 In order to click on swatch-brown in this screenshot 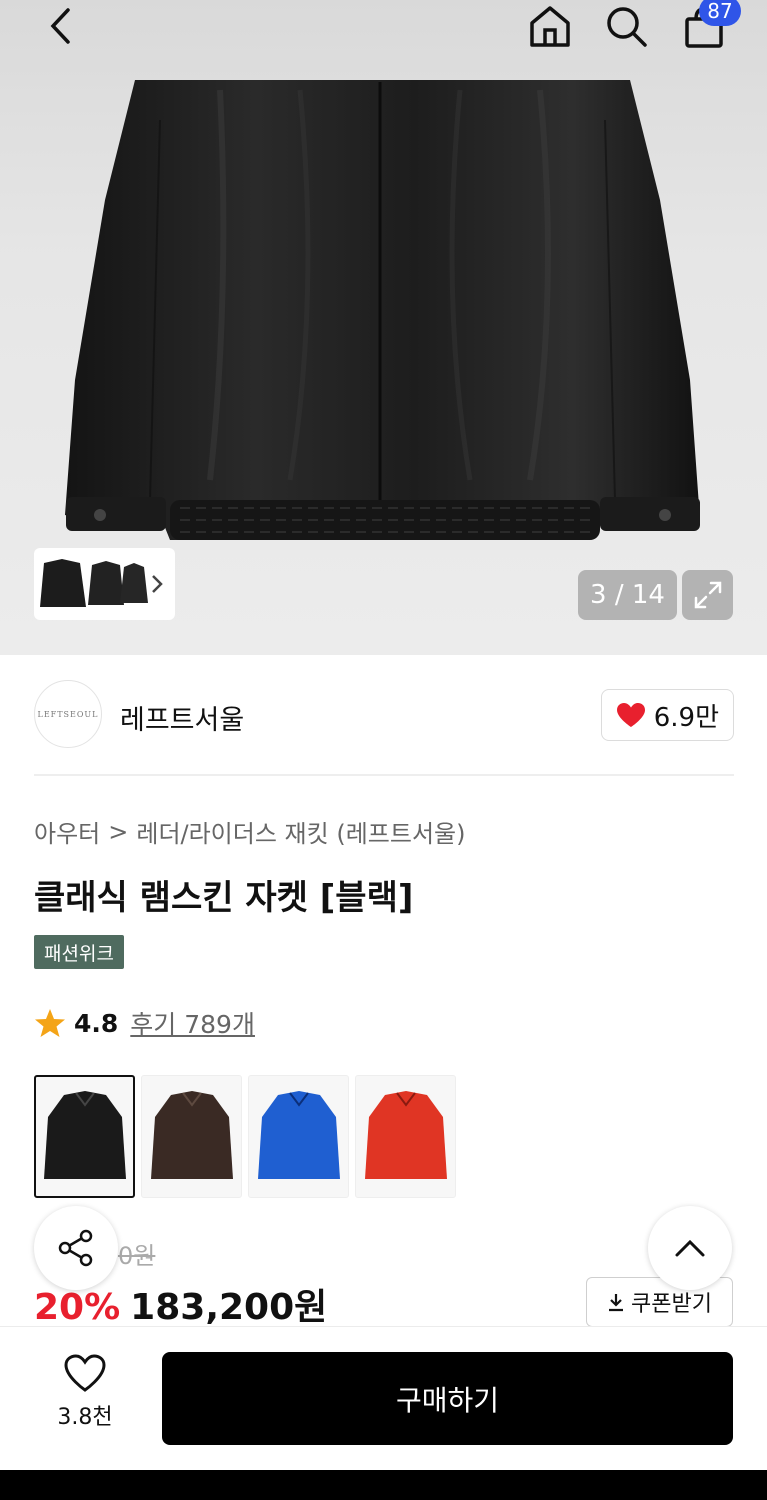, I will do `click(191, 1136)`.